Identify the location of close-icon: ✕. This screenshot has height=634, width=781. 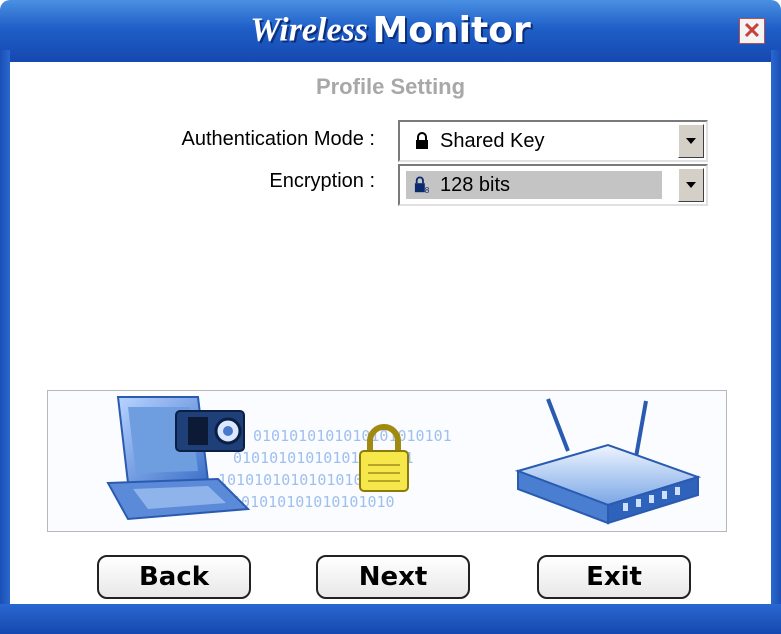
(752, 30).